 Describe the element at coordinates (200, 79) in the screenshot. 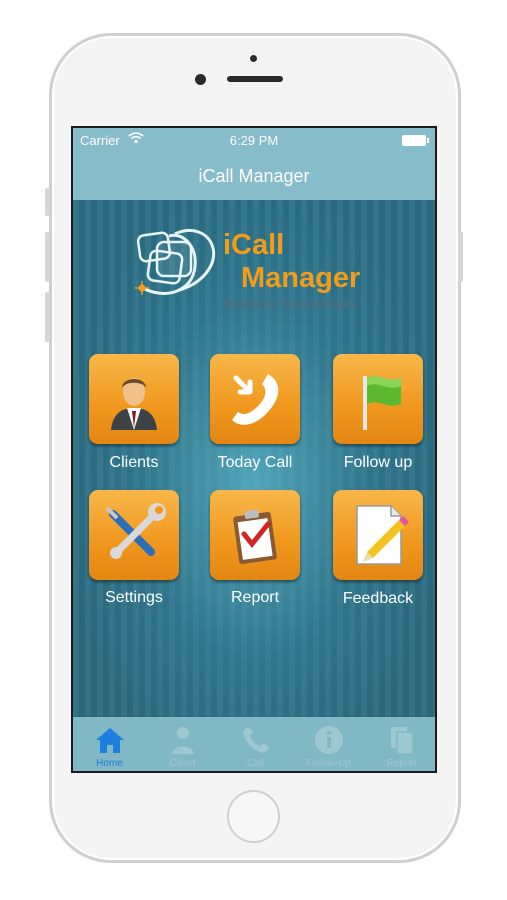

I see `front-camera` at that location.